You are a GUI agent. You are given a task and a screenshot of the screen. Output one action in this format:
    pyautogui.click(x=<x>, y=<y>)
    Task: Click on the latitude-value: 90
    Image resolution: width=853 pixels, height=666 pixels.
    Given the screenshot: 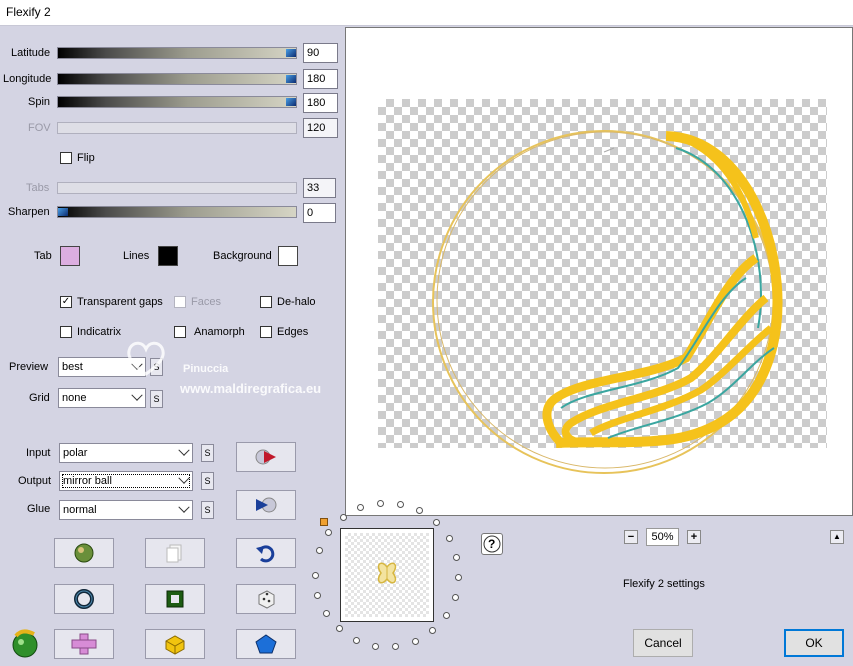 What is the action you would take?
    pyautogui.click(x=320, y=53)
    